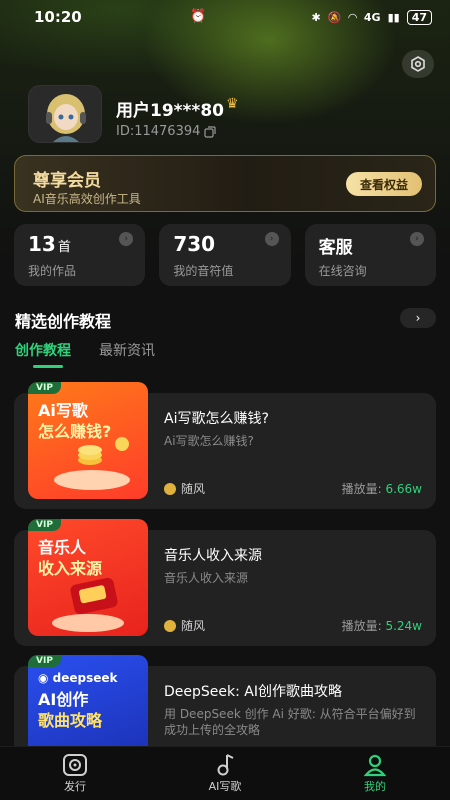 The height and width of the screenshot is (800, 450). I want to click on section-more-button: ›, so click(418, 318).